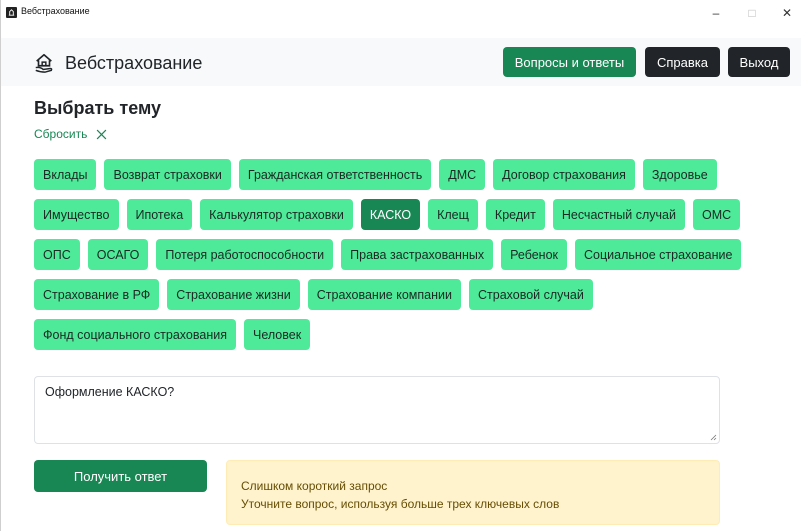  Describe the element at coordinates (11, 12) in the screenshot. I see `app-icon` at that location.